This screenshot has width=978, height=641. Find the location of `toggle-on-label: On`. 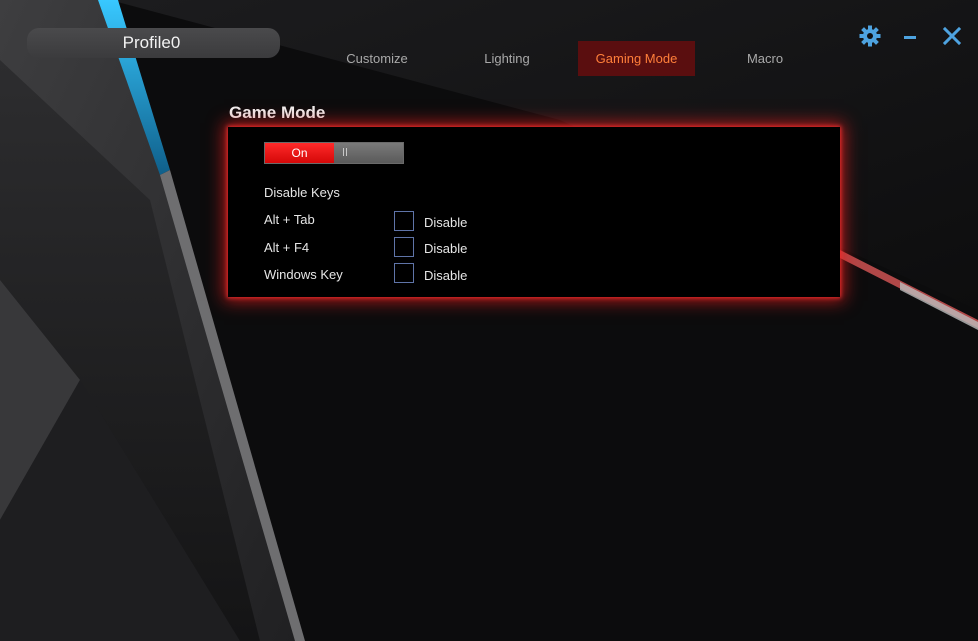

toggle-on-label: On is located at coordinates (299, 153).